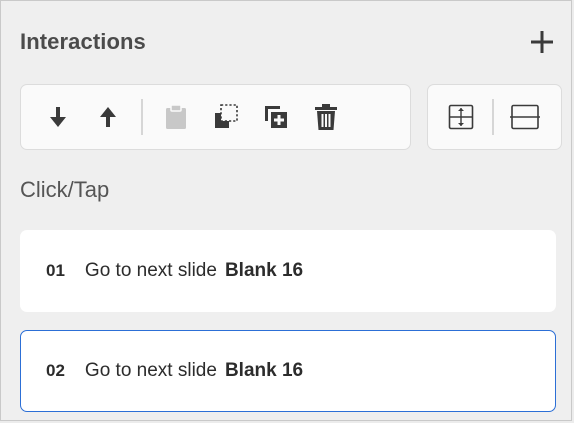  I want to click on paste-icon, so click(176, 116).